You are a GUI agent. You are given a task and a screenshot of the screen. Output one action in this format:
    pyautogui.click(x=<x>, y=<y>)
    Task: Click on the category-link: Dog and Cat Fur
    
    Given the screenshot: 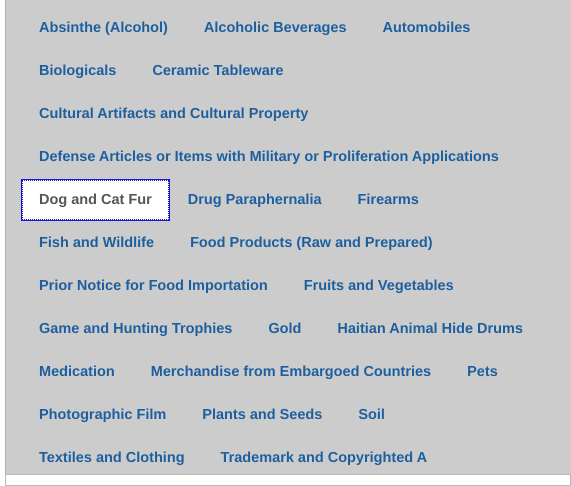 What is the action you would take?
    pyautogui.click(x=95, y=200)
    